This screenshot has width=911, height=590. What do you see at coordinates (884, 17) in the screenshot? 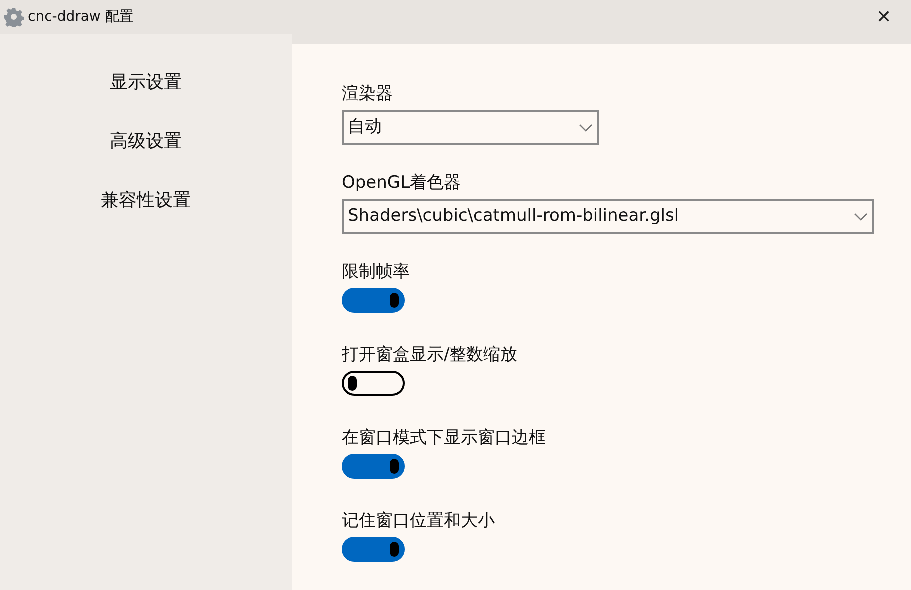
I see `close-button: ✕` at bounding box center [884, 17].